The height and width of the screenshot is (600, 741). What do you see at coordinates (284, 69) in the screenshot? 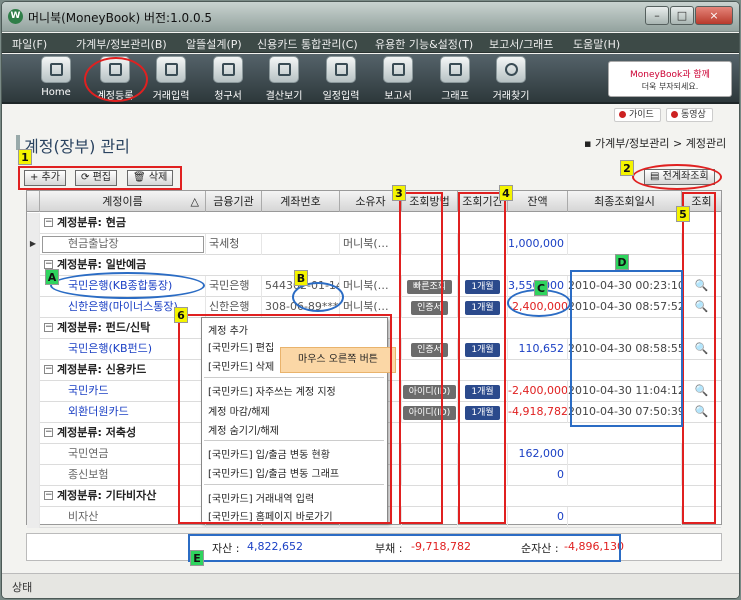
I see `monitor-icon` at bounding box center [284, 69].